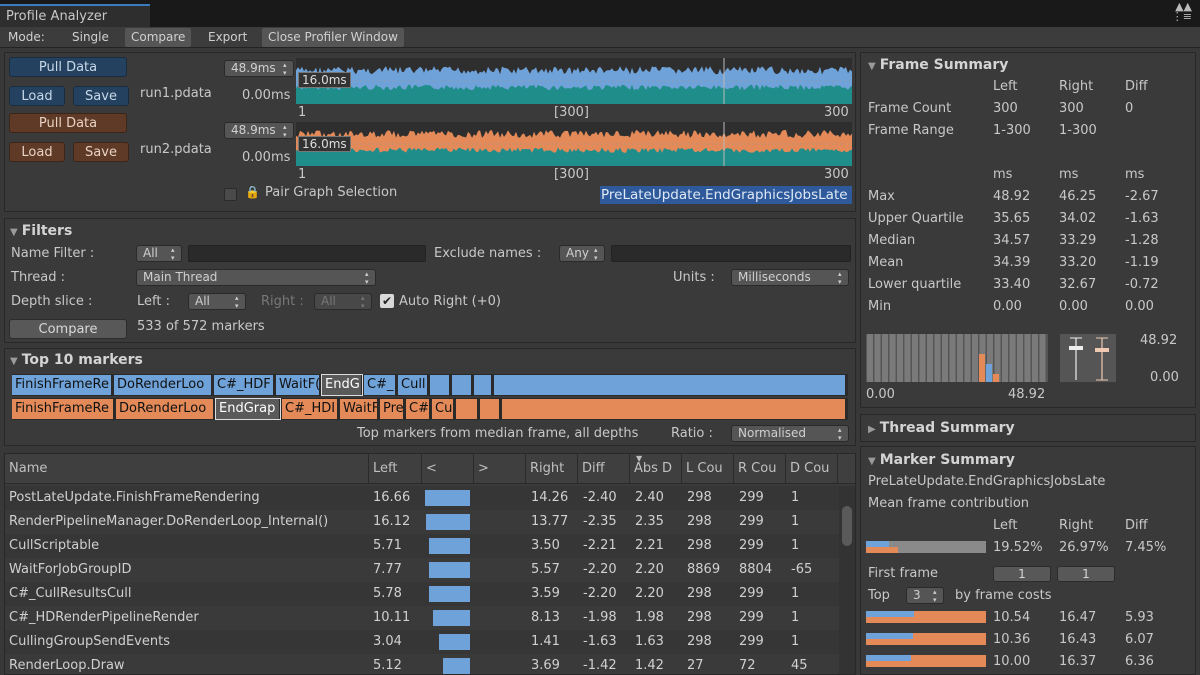 The width and height of the screenshot is (1200, 675). Describe the element at coordinates (422, 664) in the screenshot. I see `table-row: RenderLoop.Draw 5.12 3.69 -1.42 1.42 27 72 45` at that location.